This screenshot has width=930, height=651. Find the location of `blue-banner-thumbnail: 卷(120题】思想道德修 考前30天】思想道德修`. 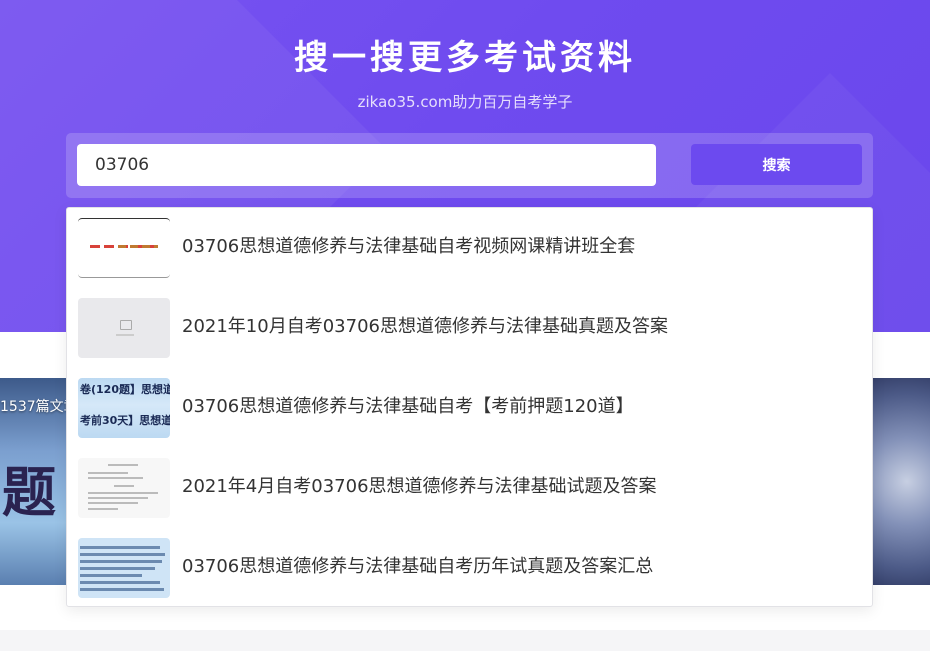

blue-banner-thumbnail: 卷(120题】思想道德修 考前30天】思想道德修 is located at coordinates (124, 408).